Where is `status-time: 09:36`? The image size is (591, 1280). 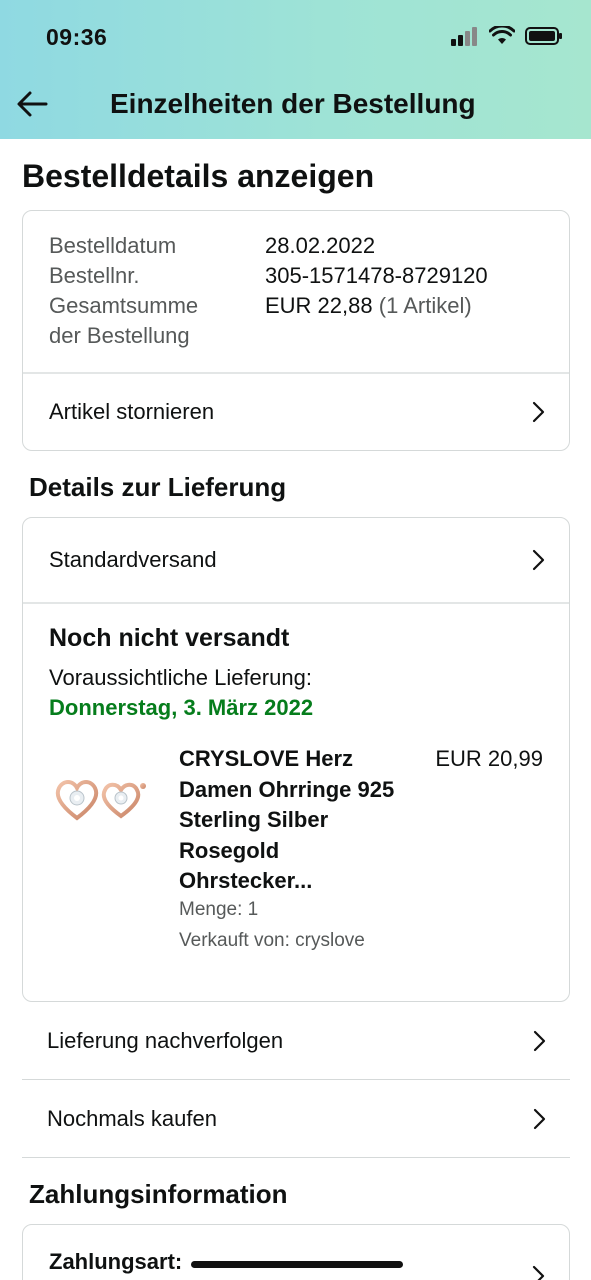
status-time: 09:36 is located at coordinates (77, 37).